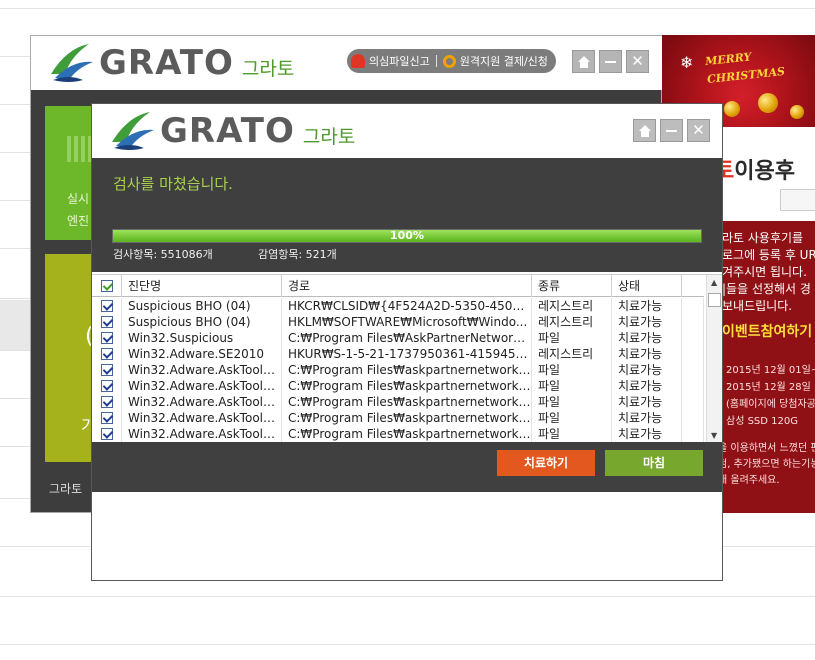 The width and height of the screenshot is (815, 660). Describe the element at coordinates (66, 489) in the screenshot. I see `footer-text: 그라토` at that location.